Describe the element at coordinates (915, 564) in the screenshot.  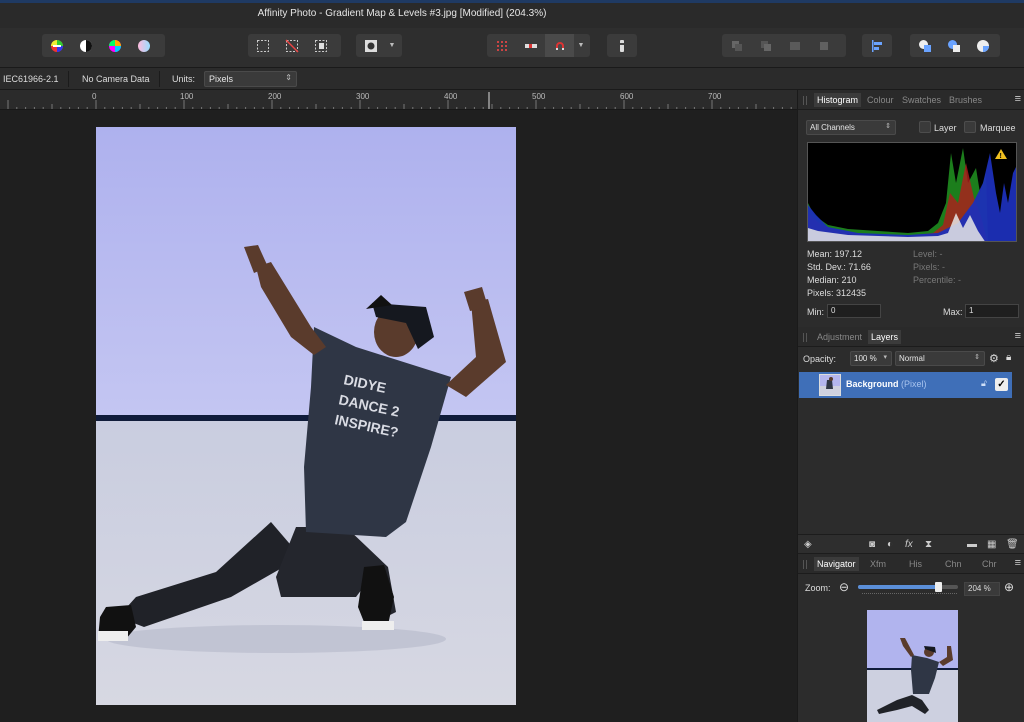
I see `tab-his: His` at that location.